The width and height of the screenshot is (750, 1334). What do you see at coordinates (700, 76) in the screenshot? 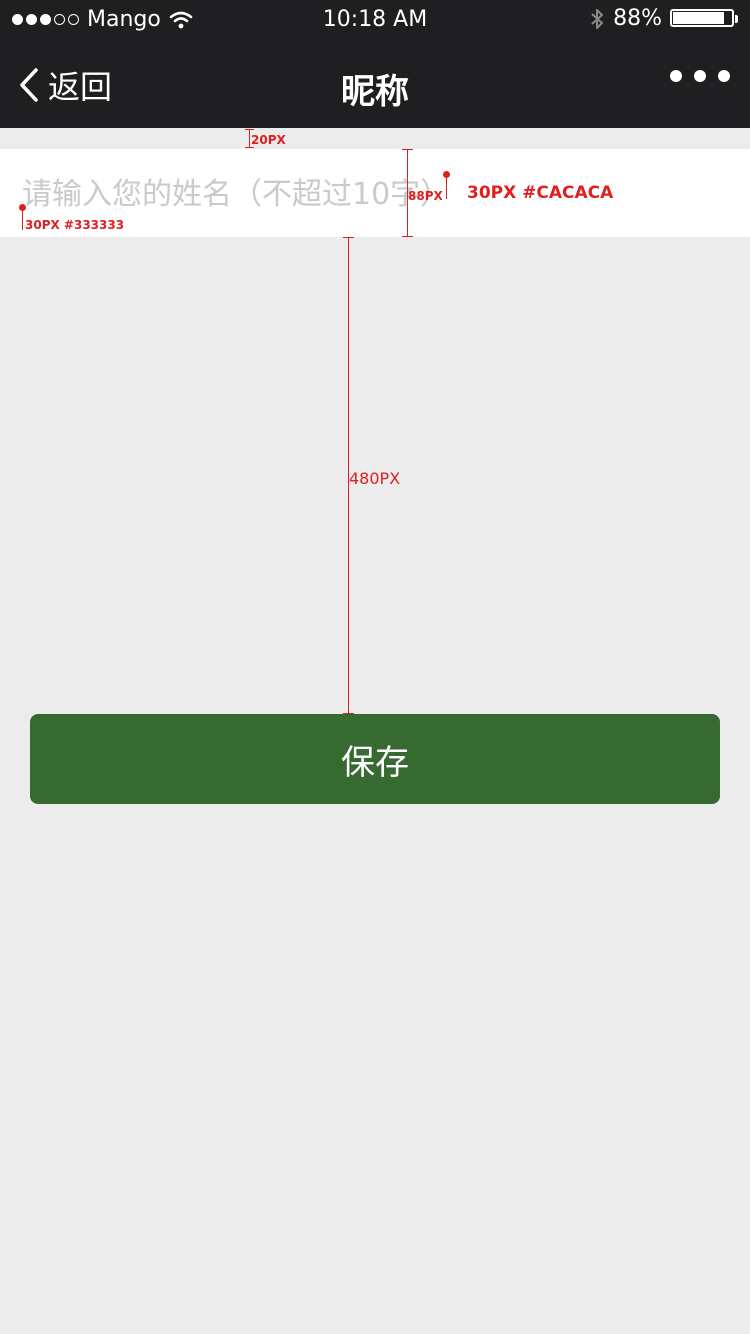
I see `more-options-button` at bounding box center [700, 76].